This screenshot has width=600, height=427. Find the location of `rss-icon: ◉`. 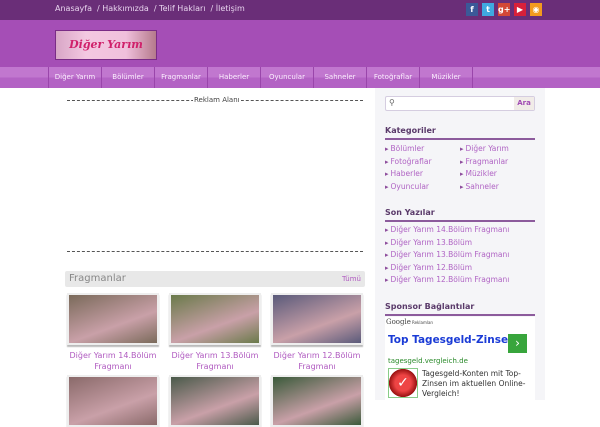

rss-icon: ◉ is located at coordinates (536, 9).